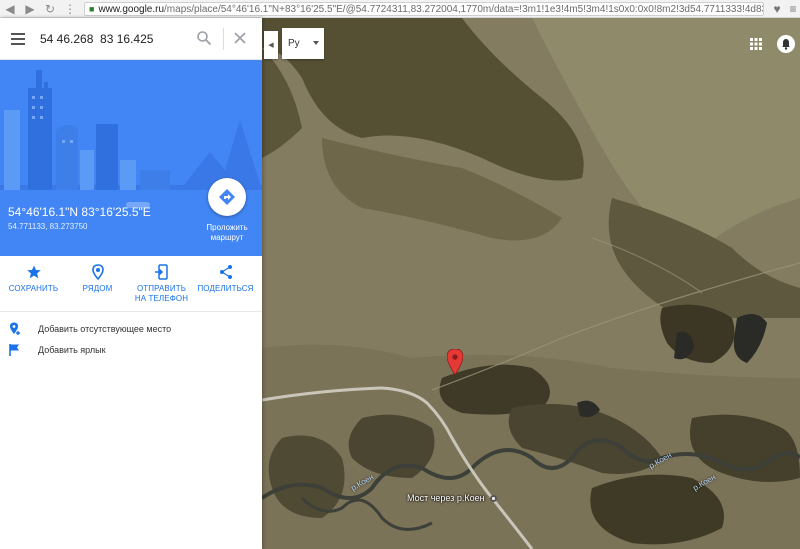 This screenshot has height=549, width=800. Describe the element at coordinates (303, 43) in the screenshot. I see `language-select: Ру` at that location.